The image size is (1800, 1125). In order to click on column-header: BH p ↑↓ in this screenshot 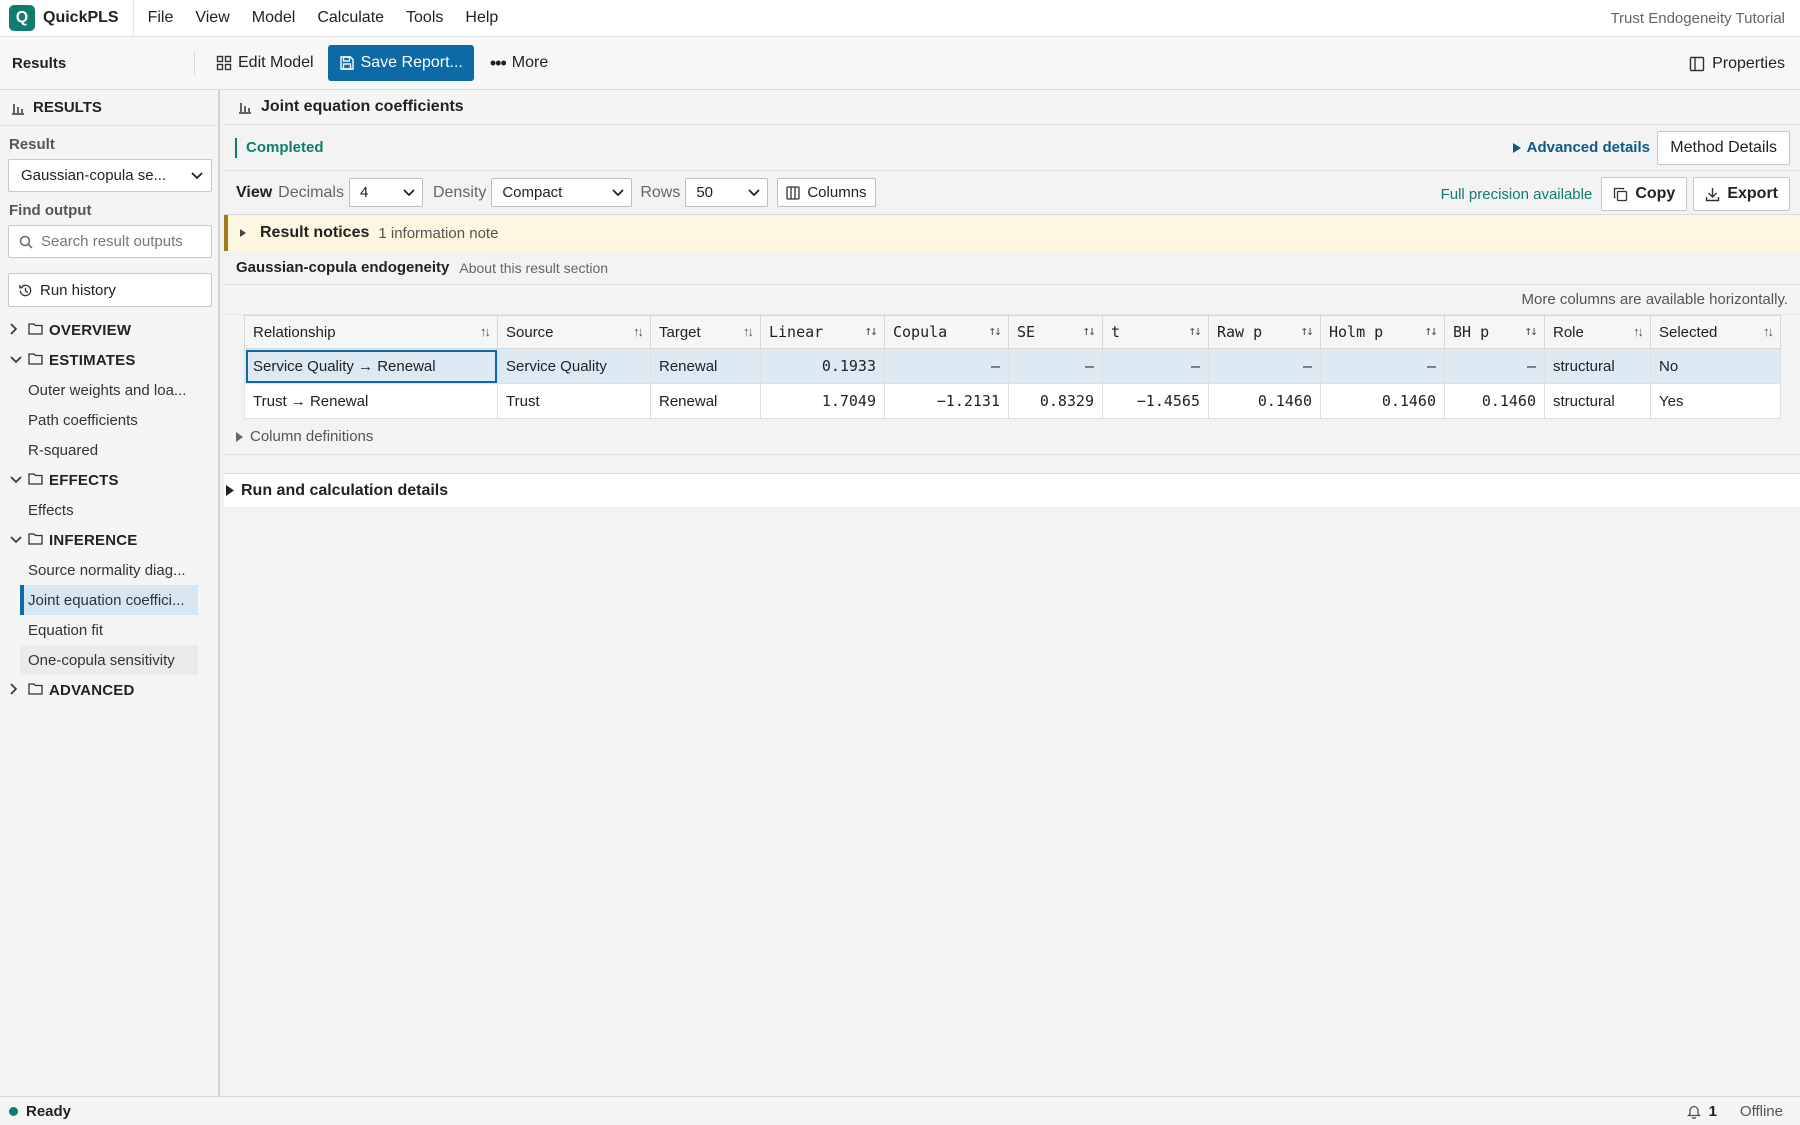, I will do `click(1494, 332)`.